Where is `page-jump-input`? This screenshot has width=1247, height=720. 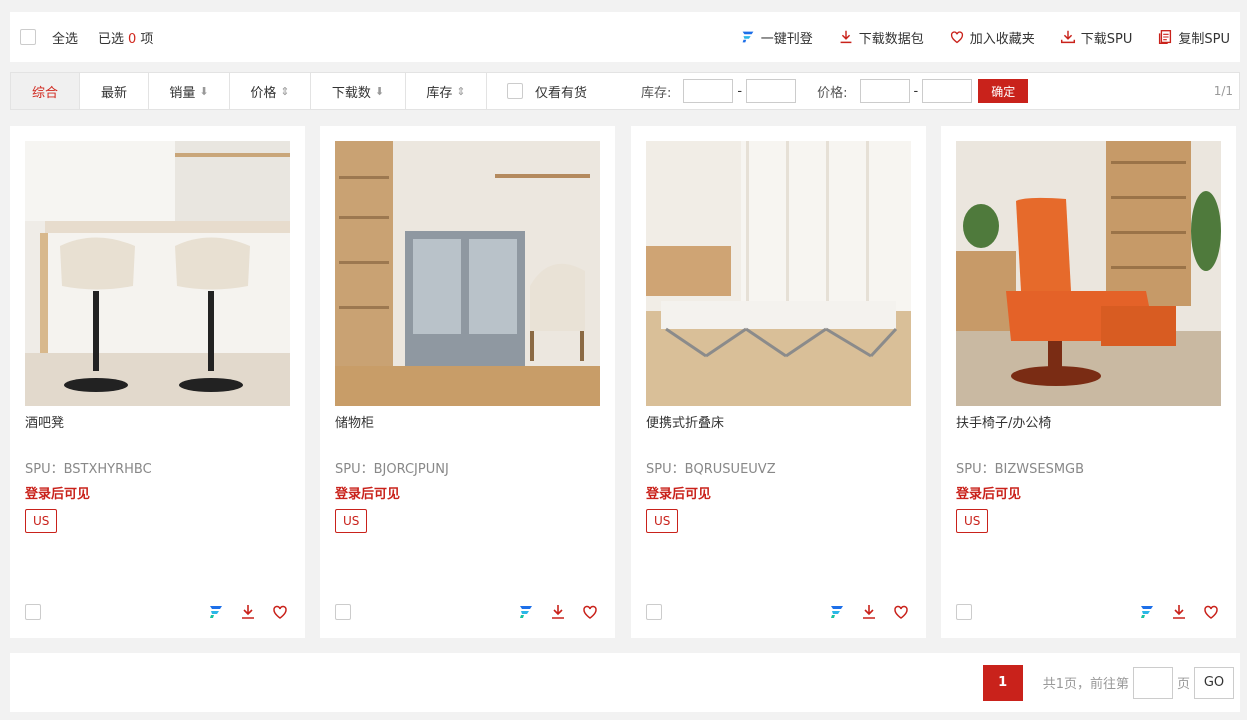
page-jump-input is located at coordinates (1152, 682).